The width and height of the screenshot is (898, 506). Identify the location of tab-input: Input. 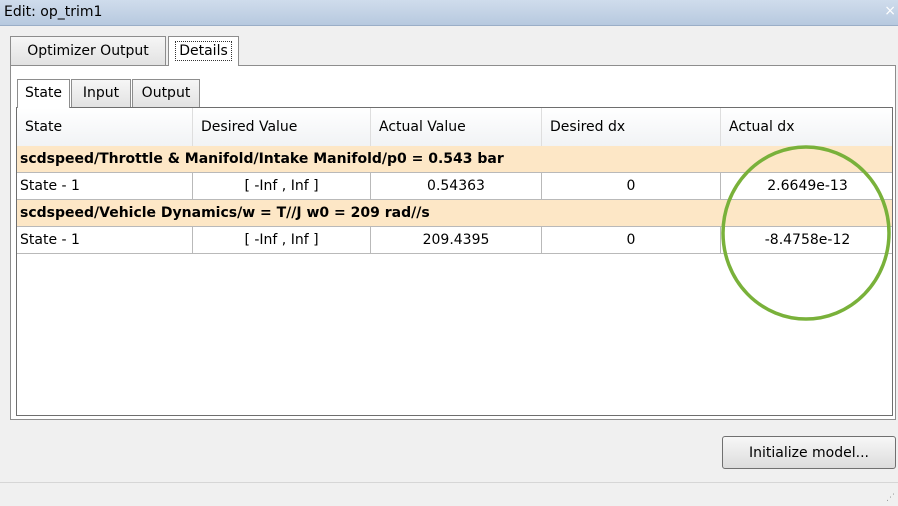
(101, 93).